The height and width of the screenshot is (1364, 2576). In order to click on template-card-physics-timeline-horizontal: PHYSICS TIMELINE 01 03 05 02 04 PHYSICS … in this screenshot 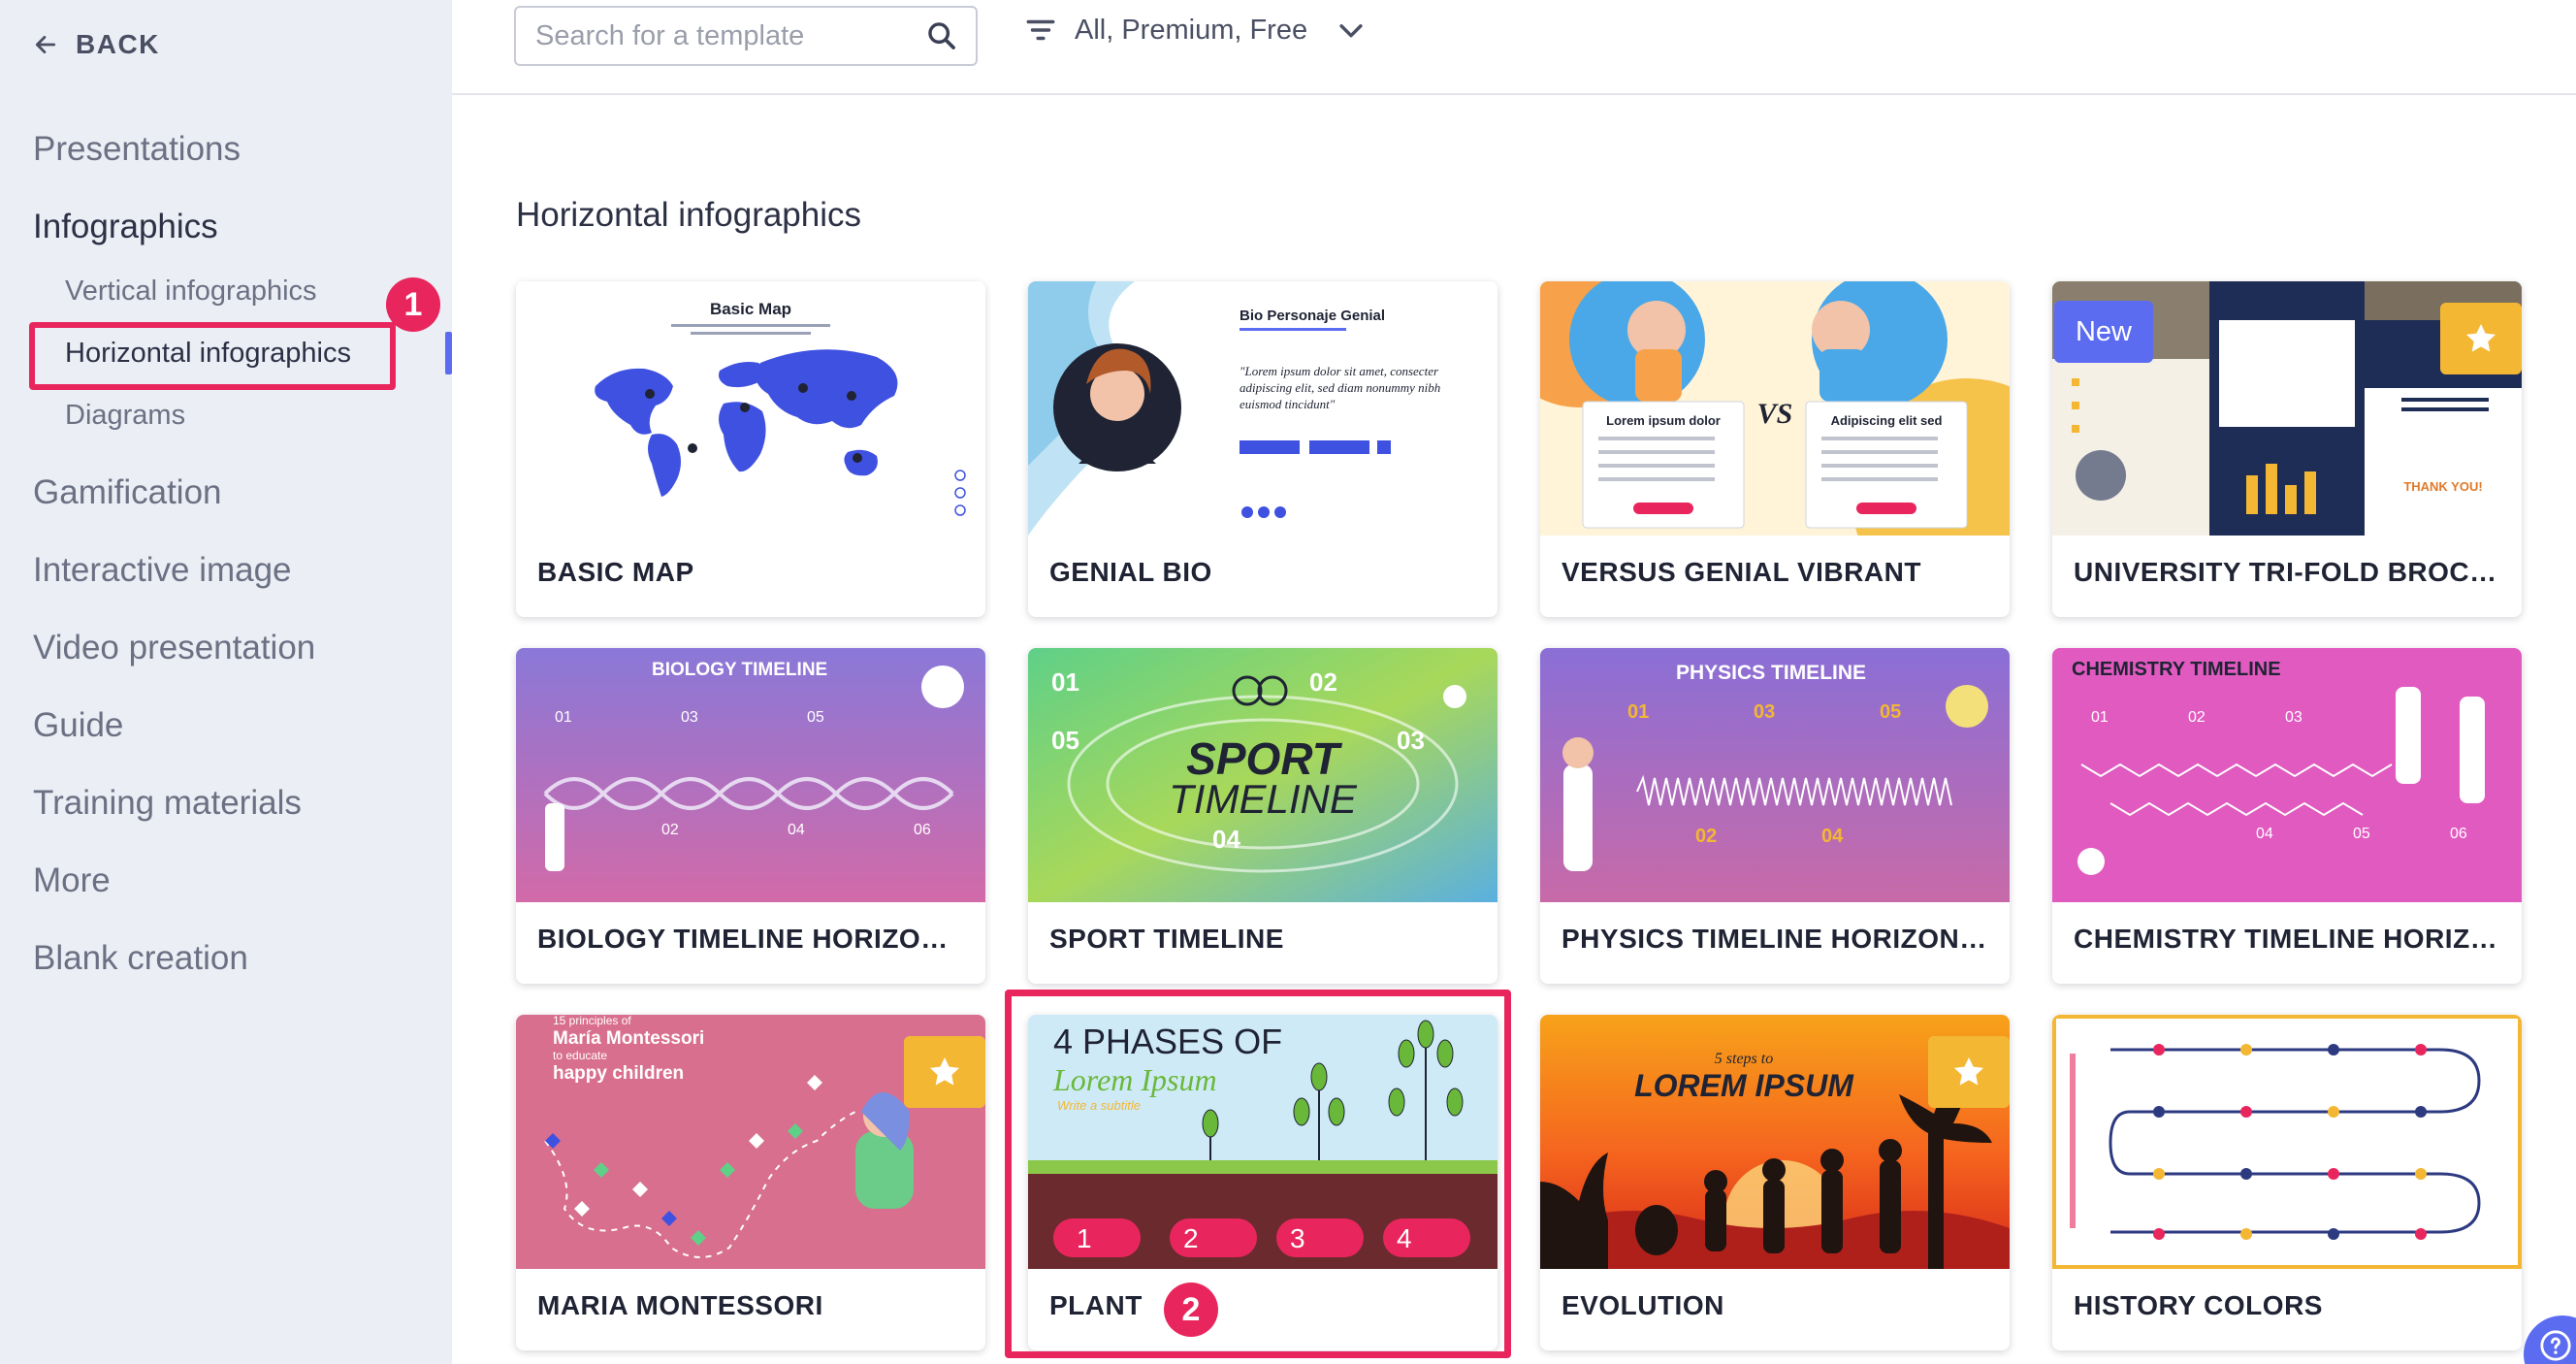, I will do `click(1775, 816)`.